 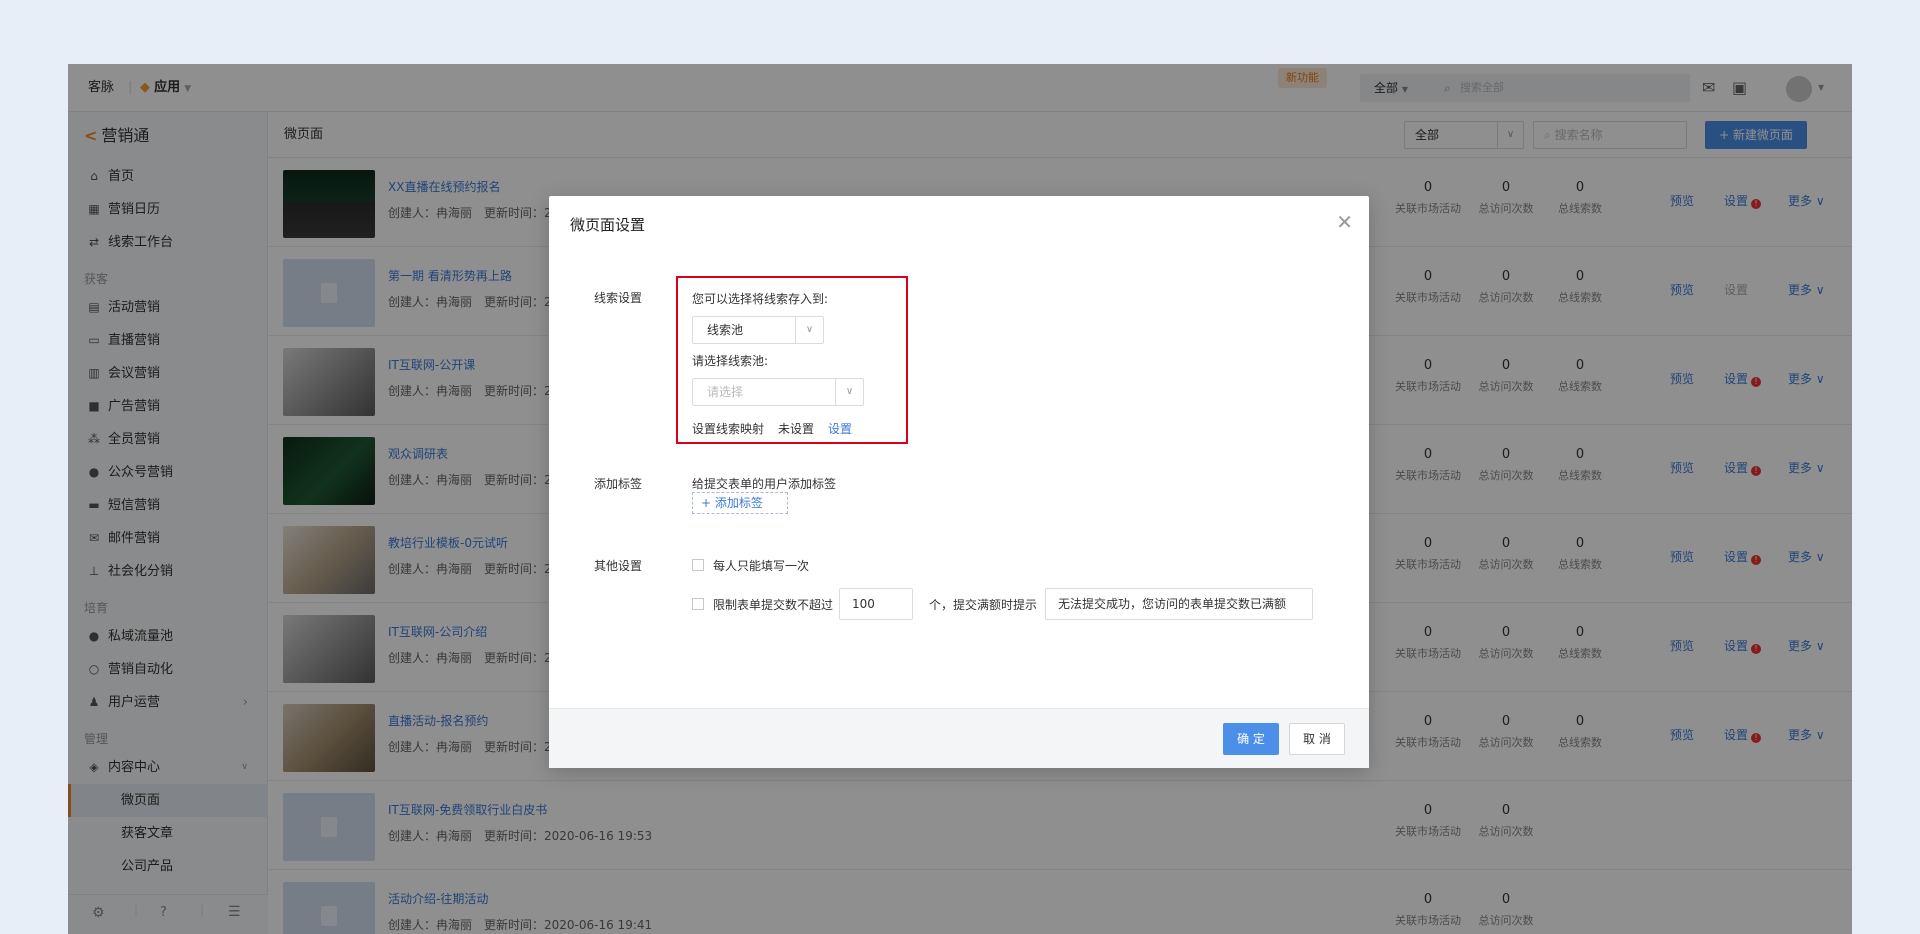 What do you see at coordinates (760, 299) in the screenshot?
I see `lead-store-hint: 您可以选择将线索存入到:` at bounding box center [760, 299].